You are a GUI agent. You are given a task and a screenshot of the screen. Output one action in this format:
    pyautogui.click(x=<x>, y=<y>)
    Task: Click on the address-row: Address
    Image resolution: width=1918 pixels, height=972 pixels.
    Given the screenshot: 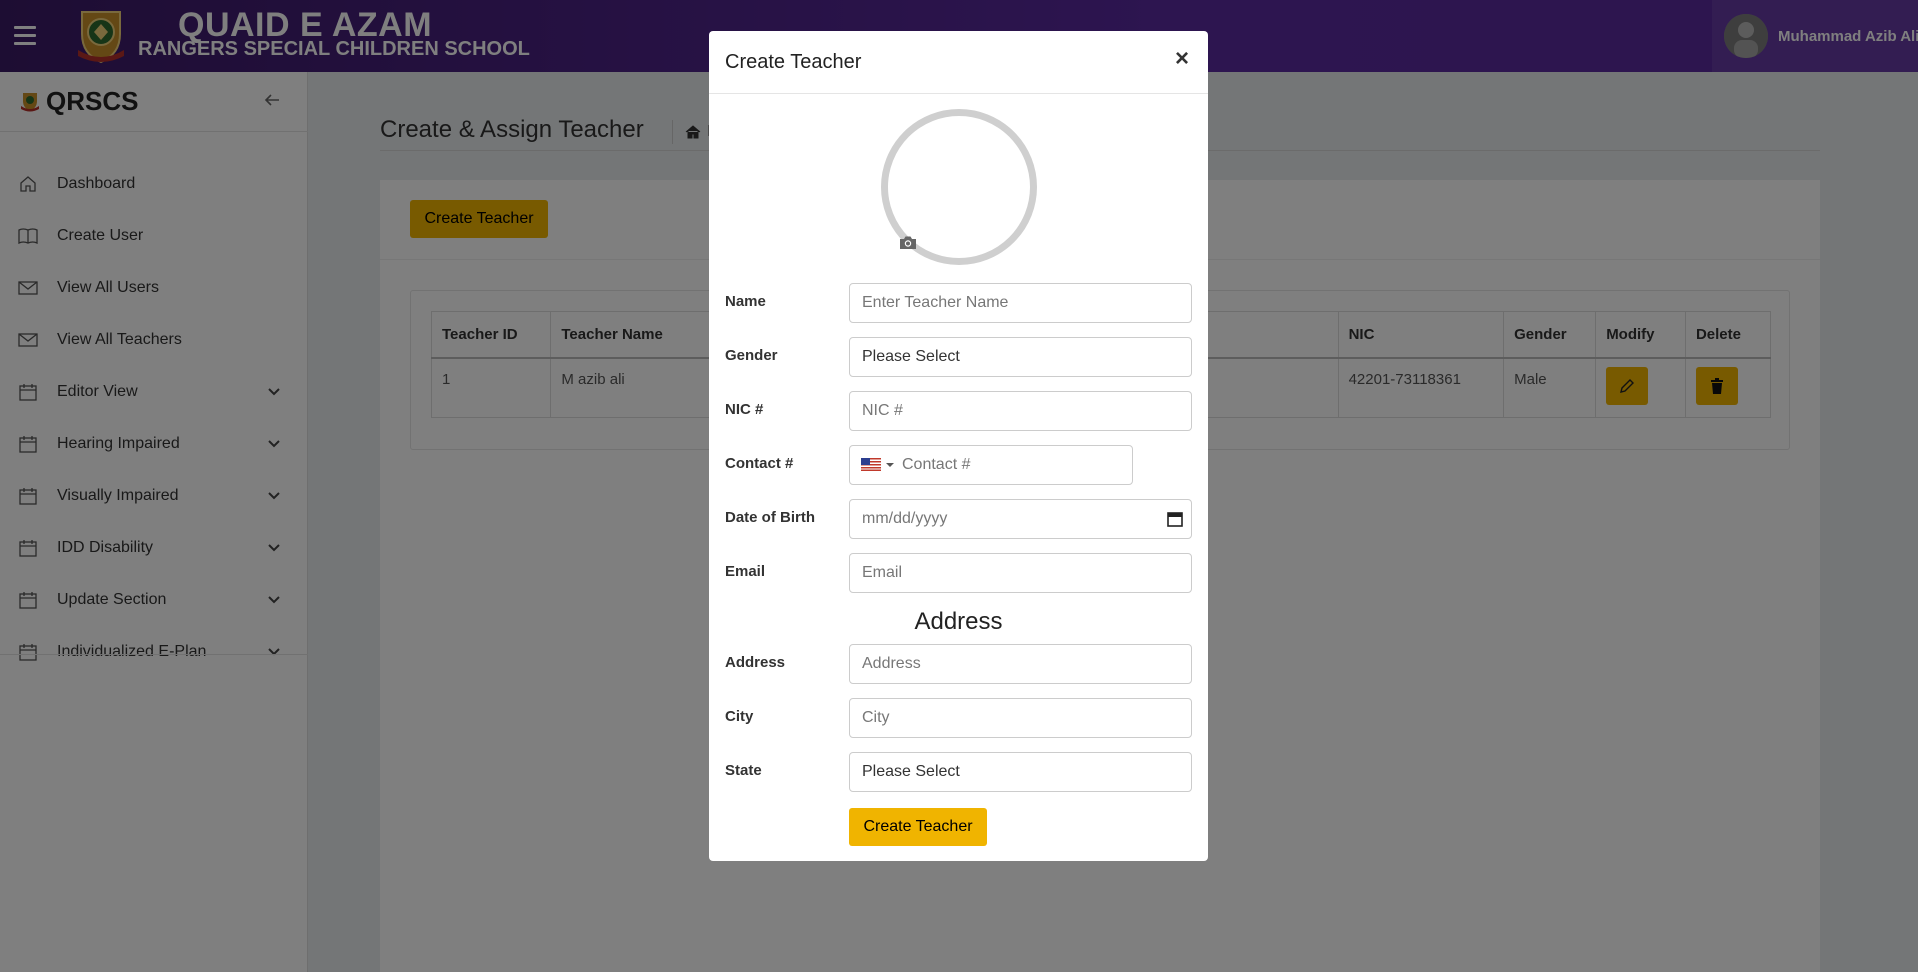 What is the action you would take?
    pyautogui.click(x=958, y=664)
    